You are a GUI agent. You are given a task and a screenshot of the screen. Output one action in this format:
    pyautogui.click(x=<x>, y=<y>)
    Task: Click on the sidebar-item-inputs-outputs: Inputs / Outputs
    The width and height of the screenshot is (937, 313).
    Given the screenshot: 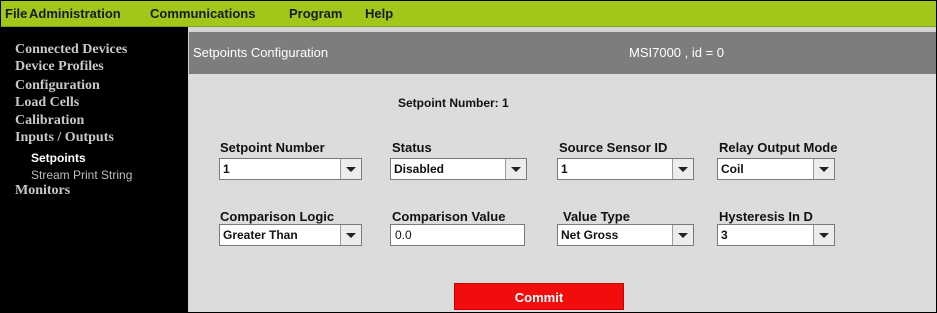 What is the action you would take?
    pyautogui.click(x=64, y=138)
    